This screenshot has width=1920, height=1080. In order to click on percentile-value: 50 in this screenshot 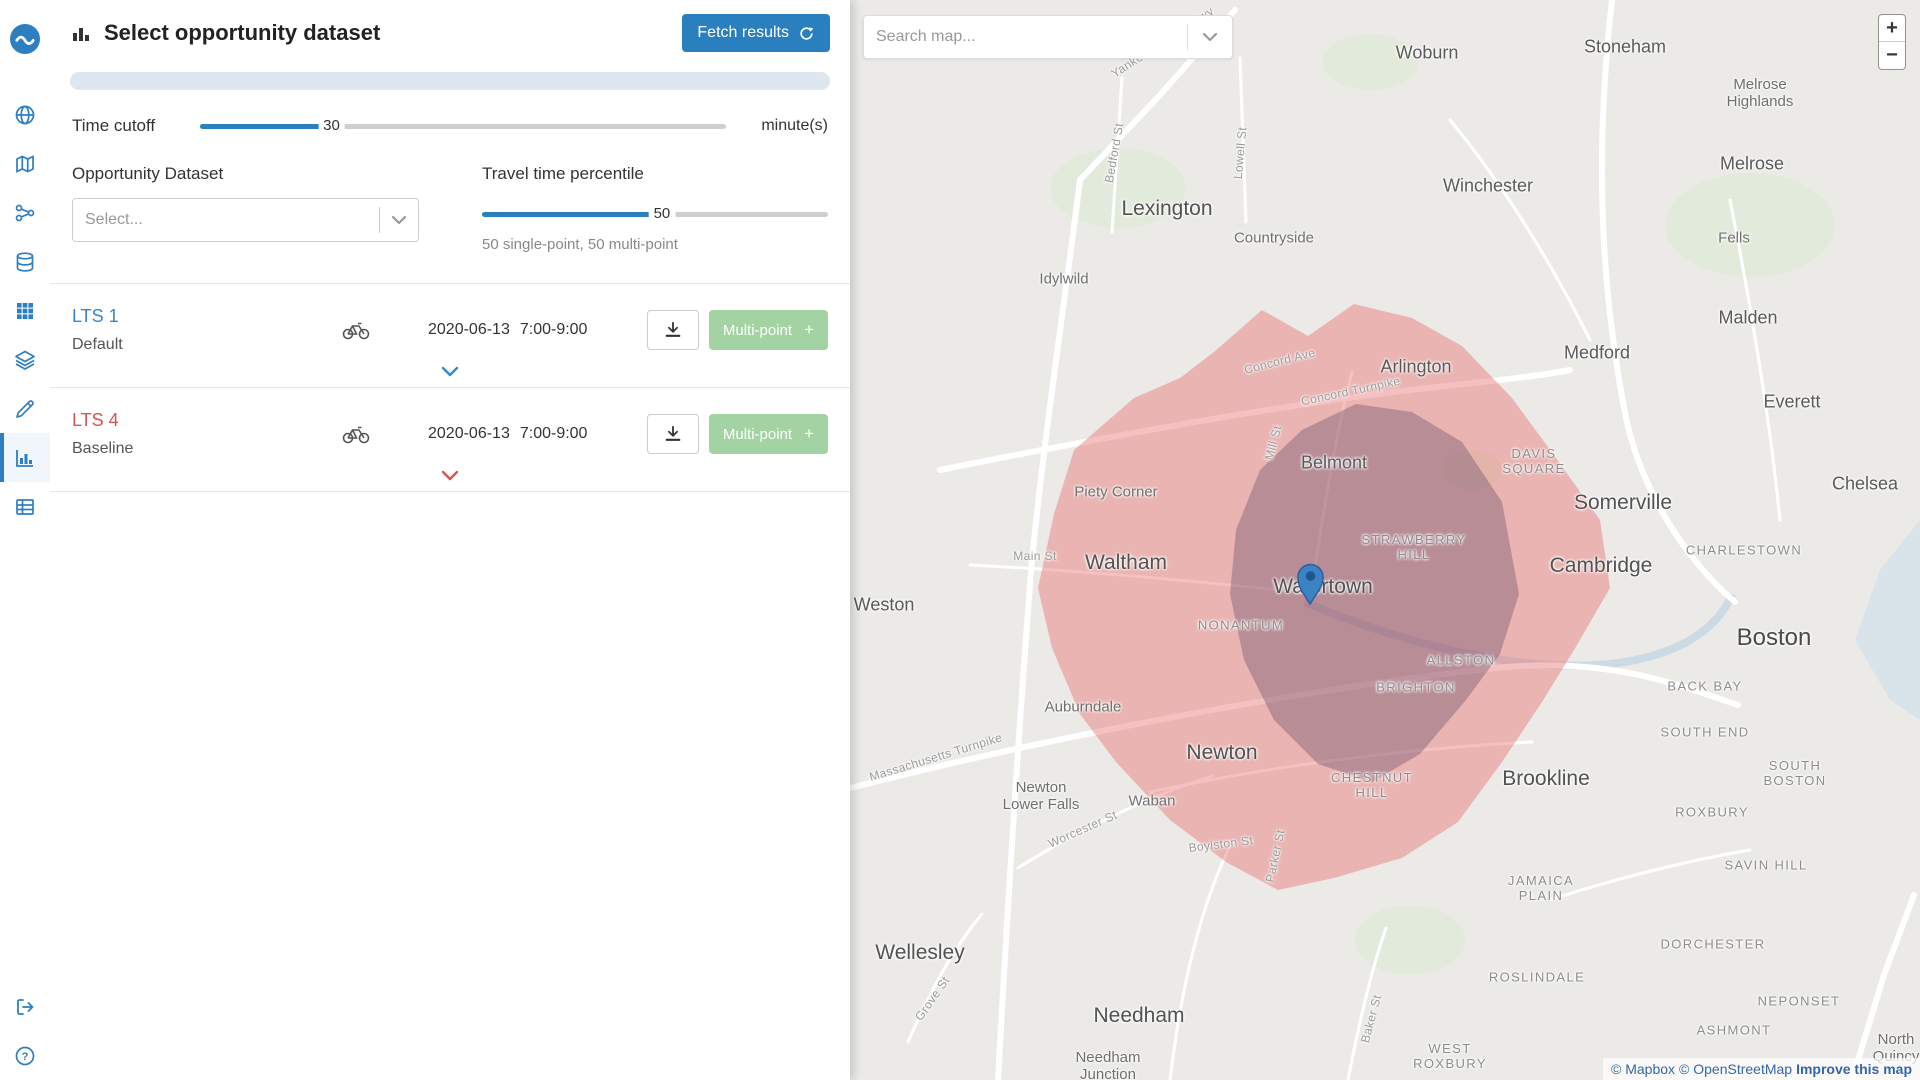, I will do `click(662, 214)`.